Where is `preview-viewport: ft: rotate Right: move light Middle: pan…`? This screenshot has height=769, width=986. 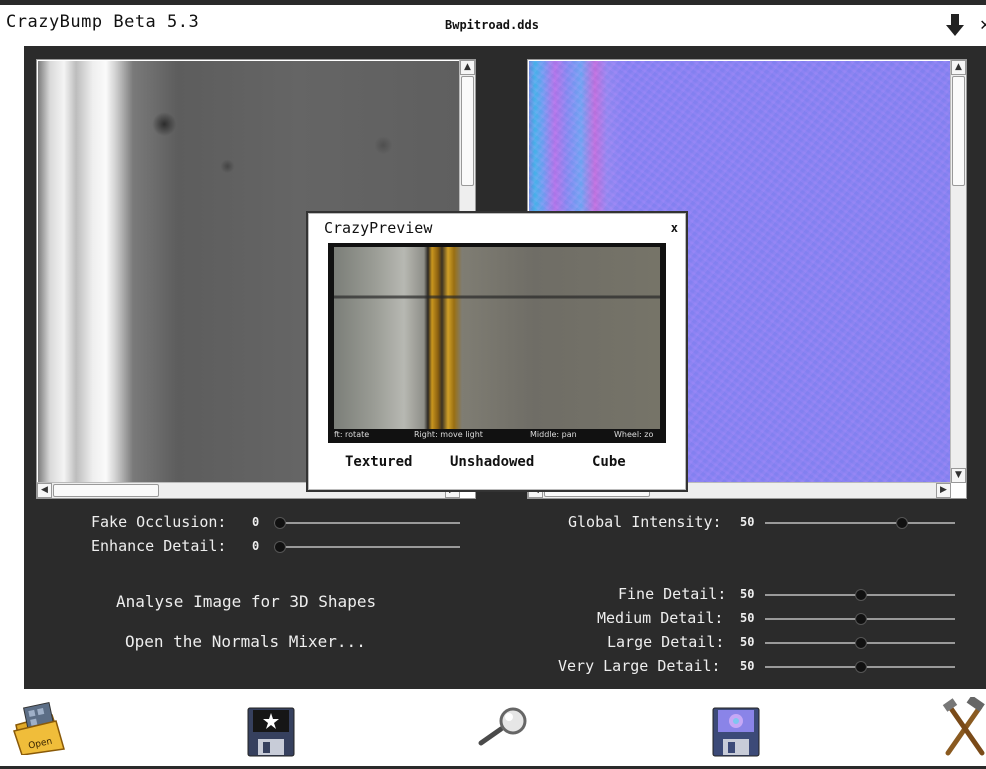 preview-viewport: ft: rotate Right: move light Middle: pan… is located at coordinates (497, 343).